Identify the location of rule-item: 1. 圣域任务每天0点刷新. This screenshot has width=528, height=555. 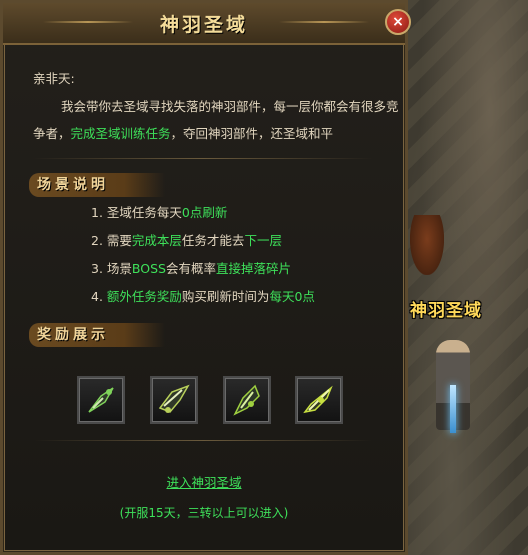
(159, 211).